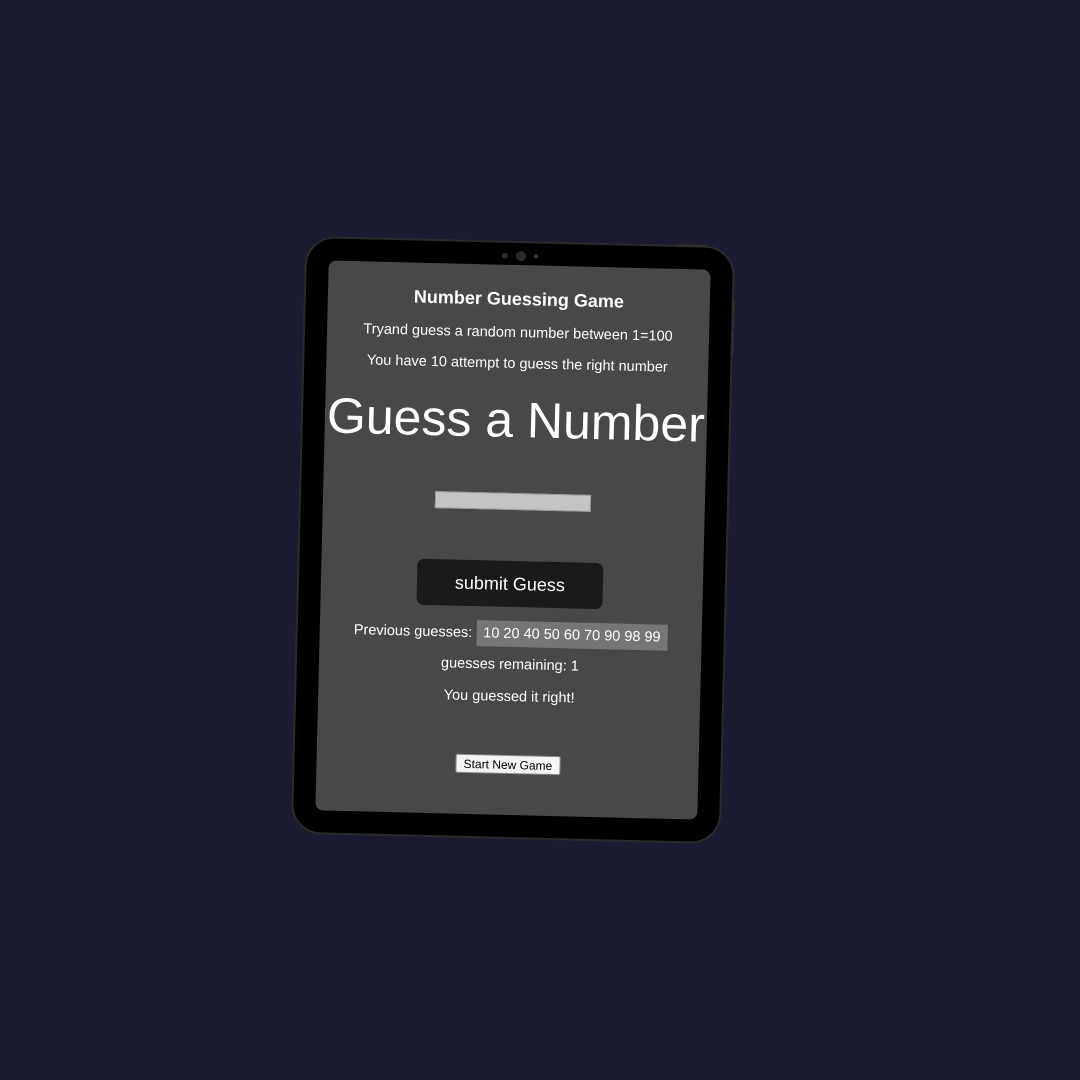  What do you see at coordinates (571, 635) in the screenshot?
I see `previous-guesses-values: 10 20 40 50 60 70 90 98 99` at bounding box center [571, 635].